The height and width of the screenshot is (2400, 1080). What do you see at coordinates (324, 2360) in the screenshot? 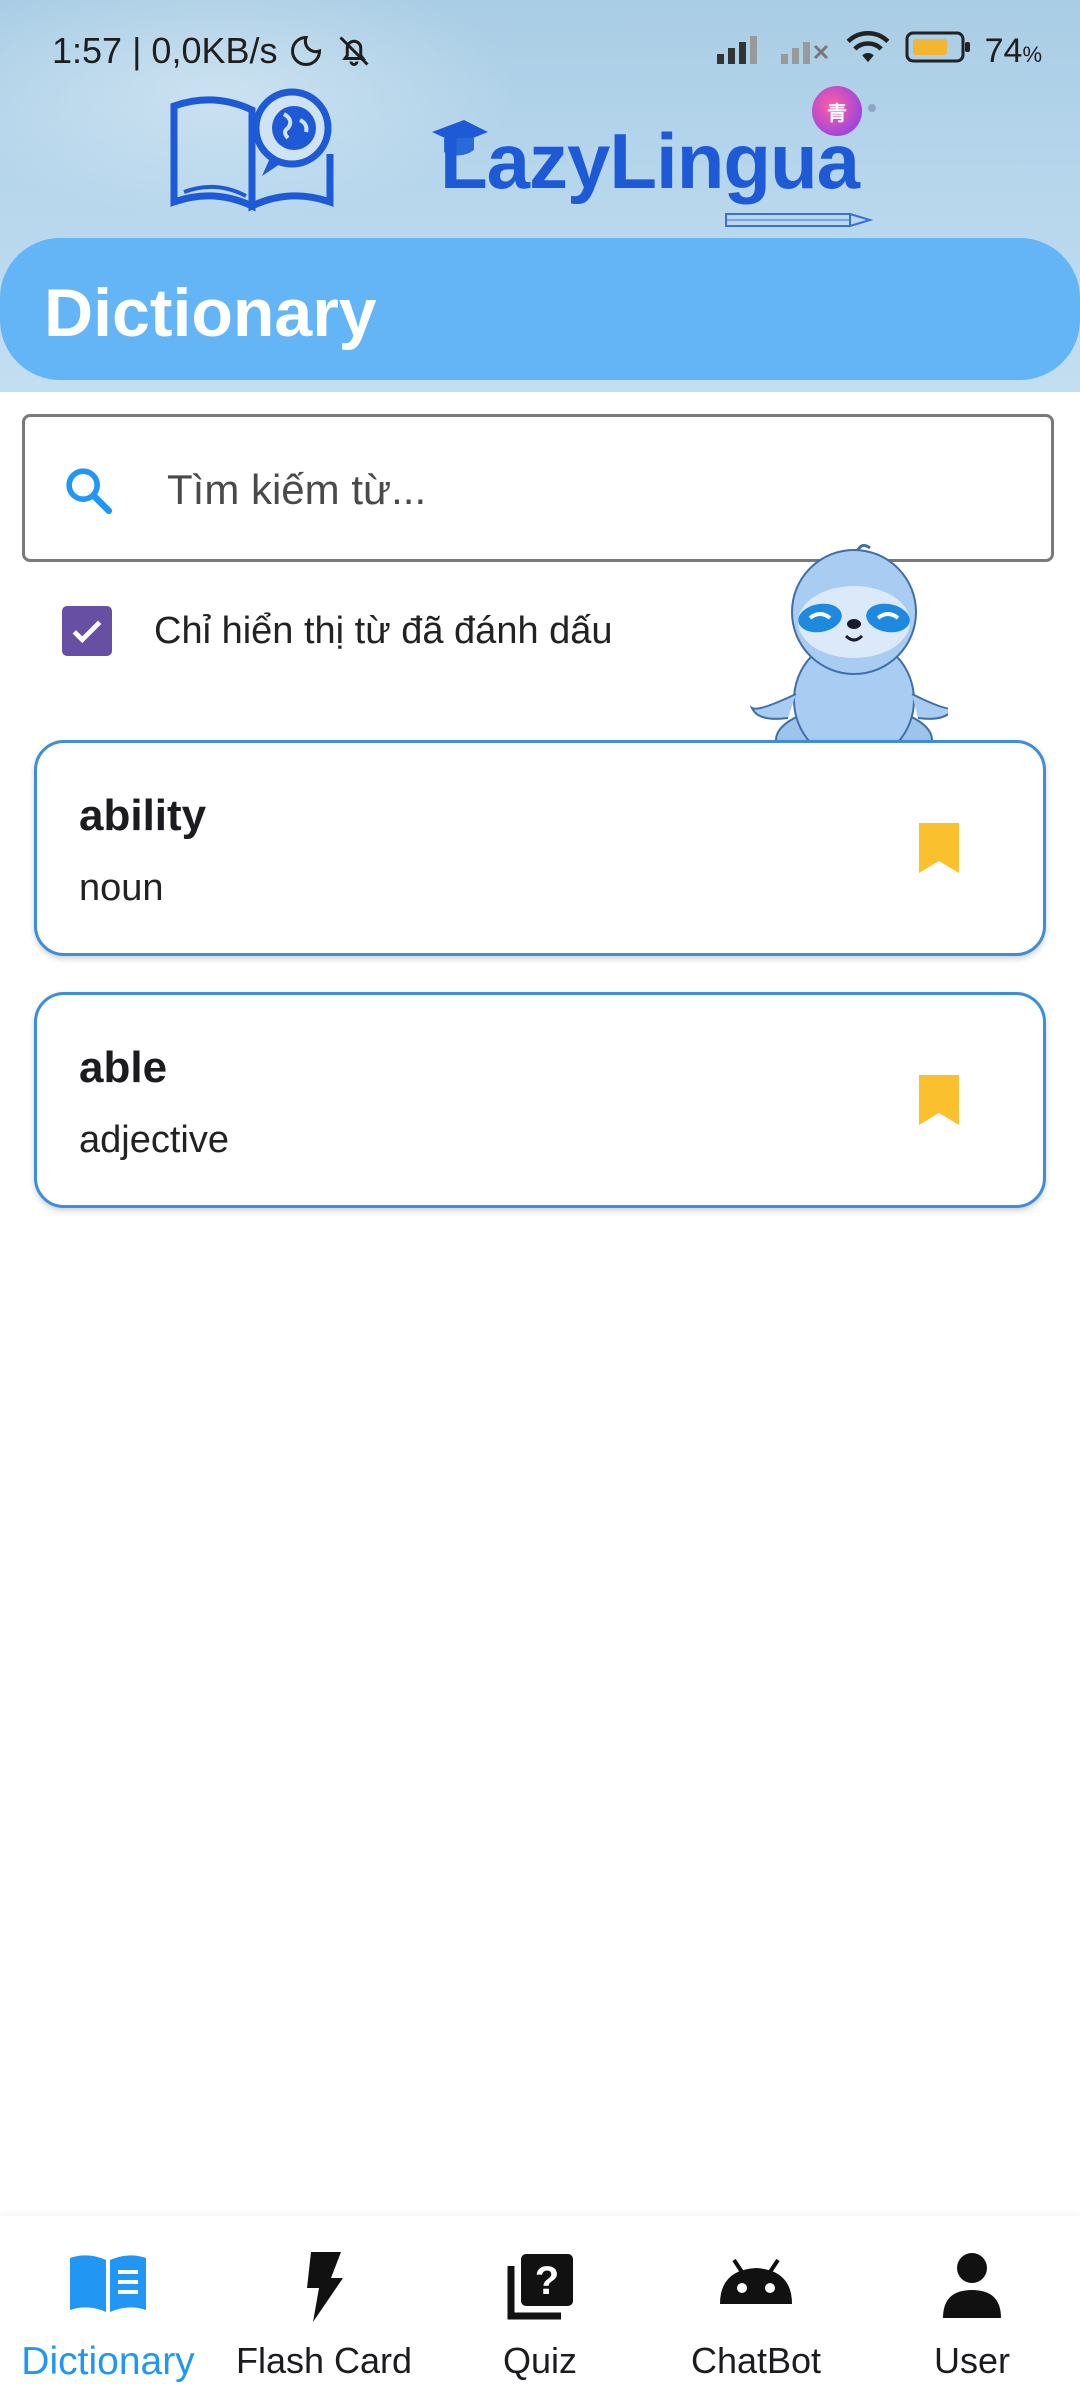
I see `nav-label: Flash Card` at bounding box center [324, 2360].